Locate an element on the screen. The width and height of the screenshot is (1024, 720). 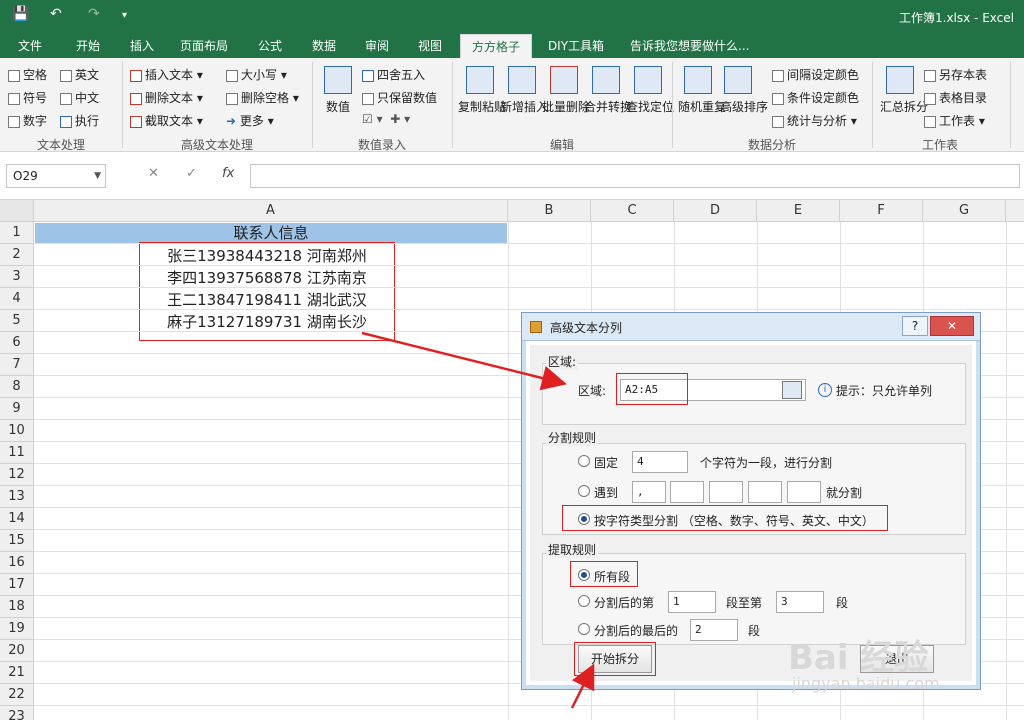
arrow-to-start-button is located at coordinates (582, 686).